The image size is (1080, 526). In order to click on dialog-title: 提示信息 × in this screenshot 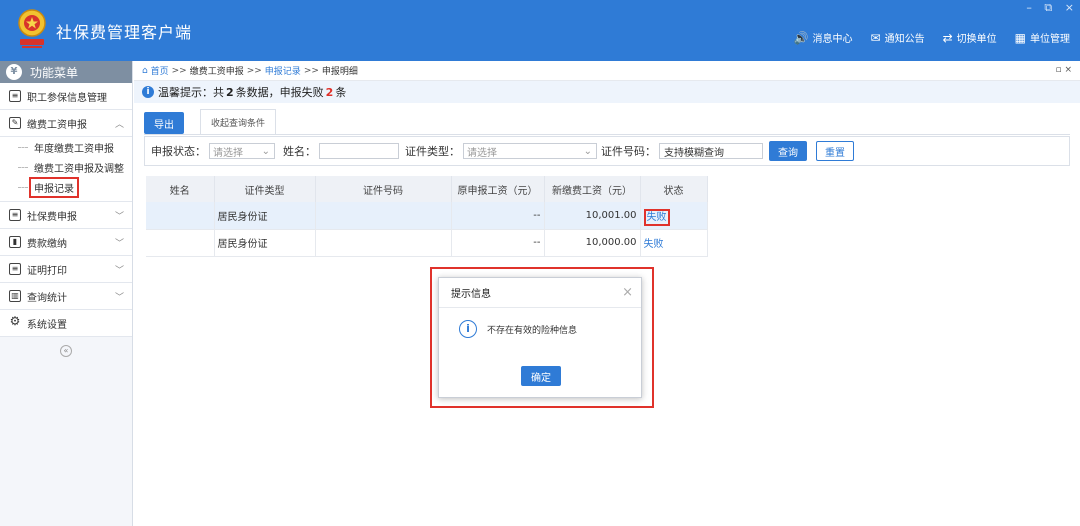, I will do `click(540, 293)`.